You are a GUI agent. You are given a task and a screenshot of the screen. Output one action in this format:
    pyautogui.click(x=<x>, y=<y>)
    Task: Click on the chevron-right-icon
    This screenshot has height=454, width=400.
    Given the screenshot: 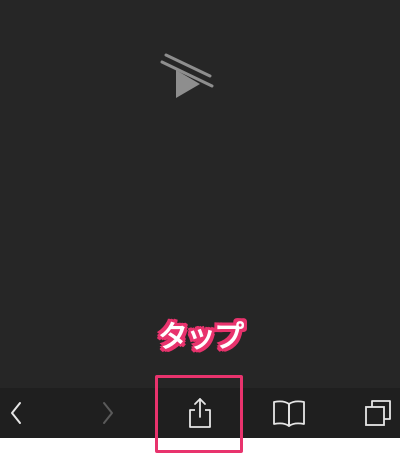 What is the action you would take?
    pyautogui.click(x=108, y=413)
    